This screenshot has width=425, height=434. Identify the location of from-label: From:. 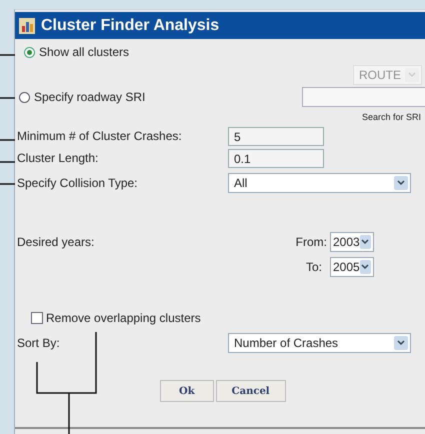
(311, 242).